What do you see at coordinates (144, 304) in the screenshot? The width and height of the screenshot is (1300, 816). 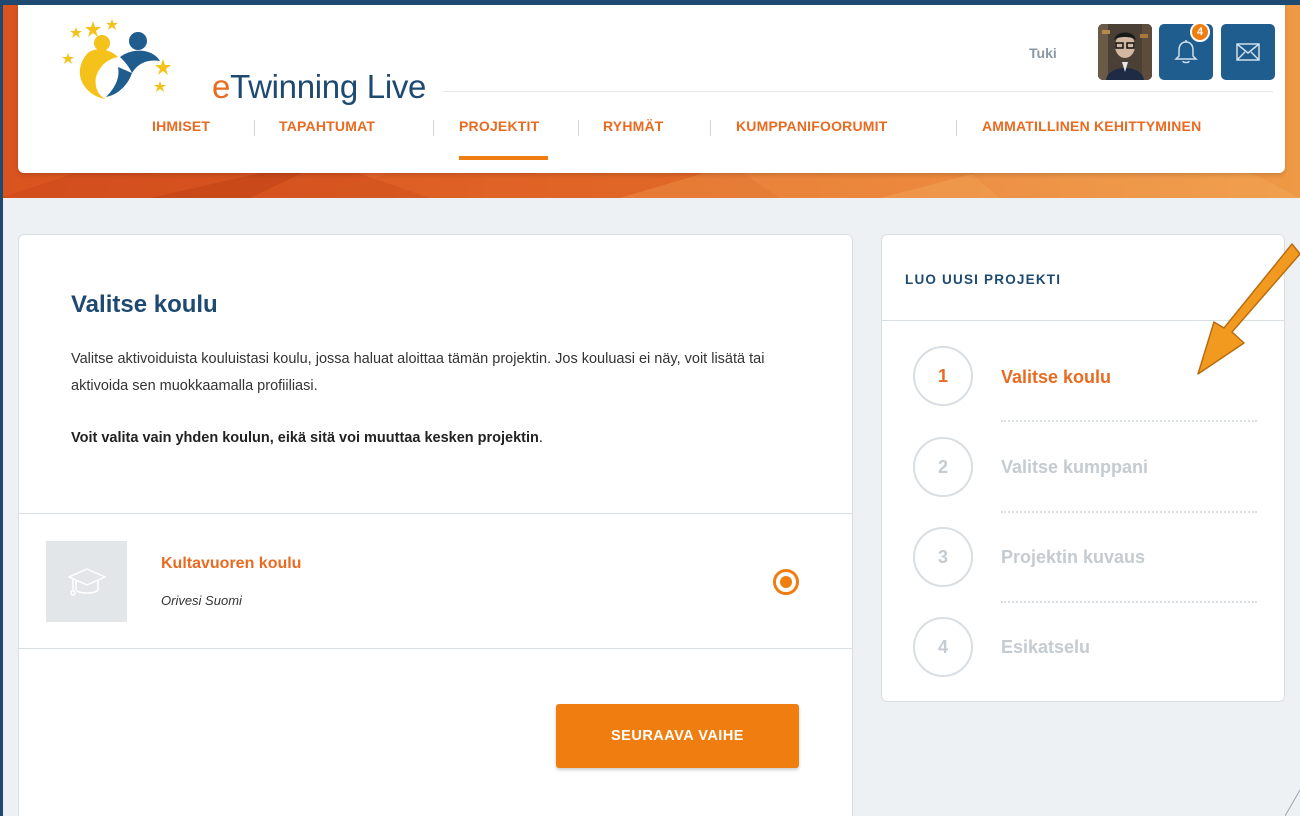 I see `page-title: Valitse koulu` at bounding box center [144, 304].